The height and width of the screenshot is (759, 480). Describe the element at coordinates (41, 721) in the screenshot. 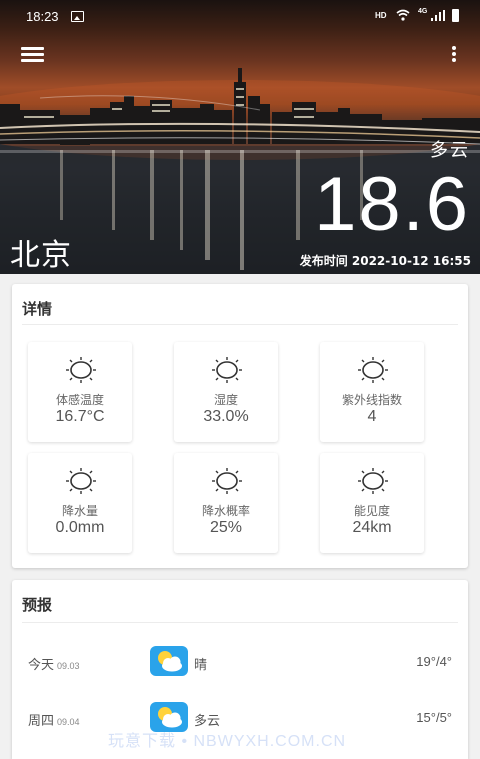

I see `forecast-day-label: 周四` at that location.